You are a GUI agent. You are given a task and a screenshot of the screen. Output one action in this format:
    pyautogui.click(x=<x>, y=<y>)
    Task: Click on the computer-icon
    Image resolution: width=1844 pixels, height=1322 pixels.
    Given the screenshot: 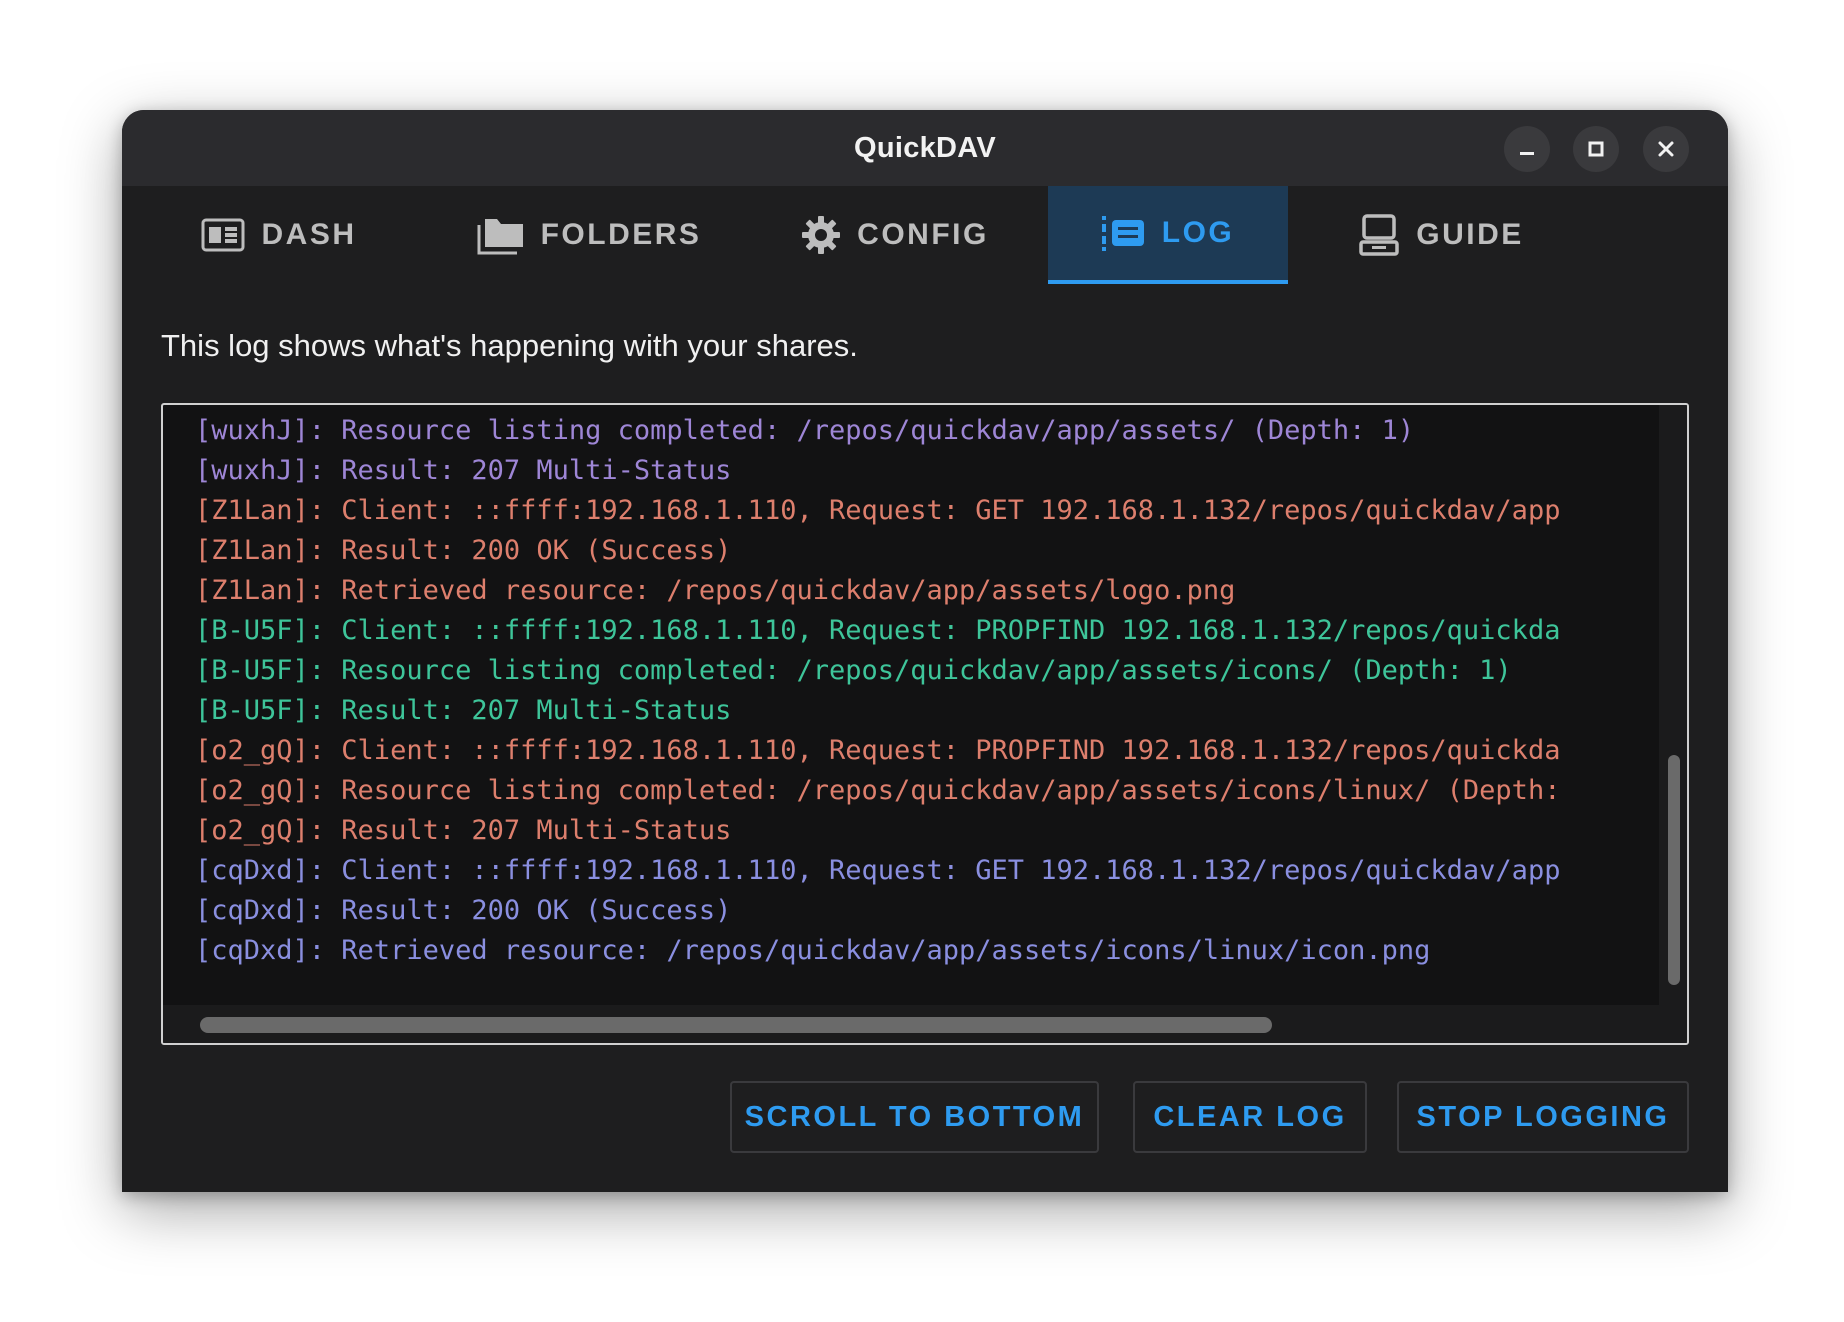 What is the action you would take?
    pyautogui.click(x=1379, y=235)
    